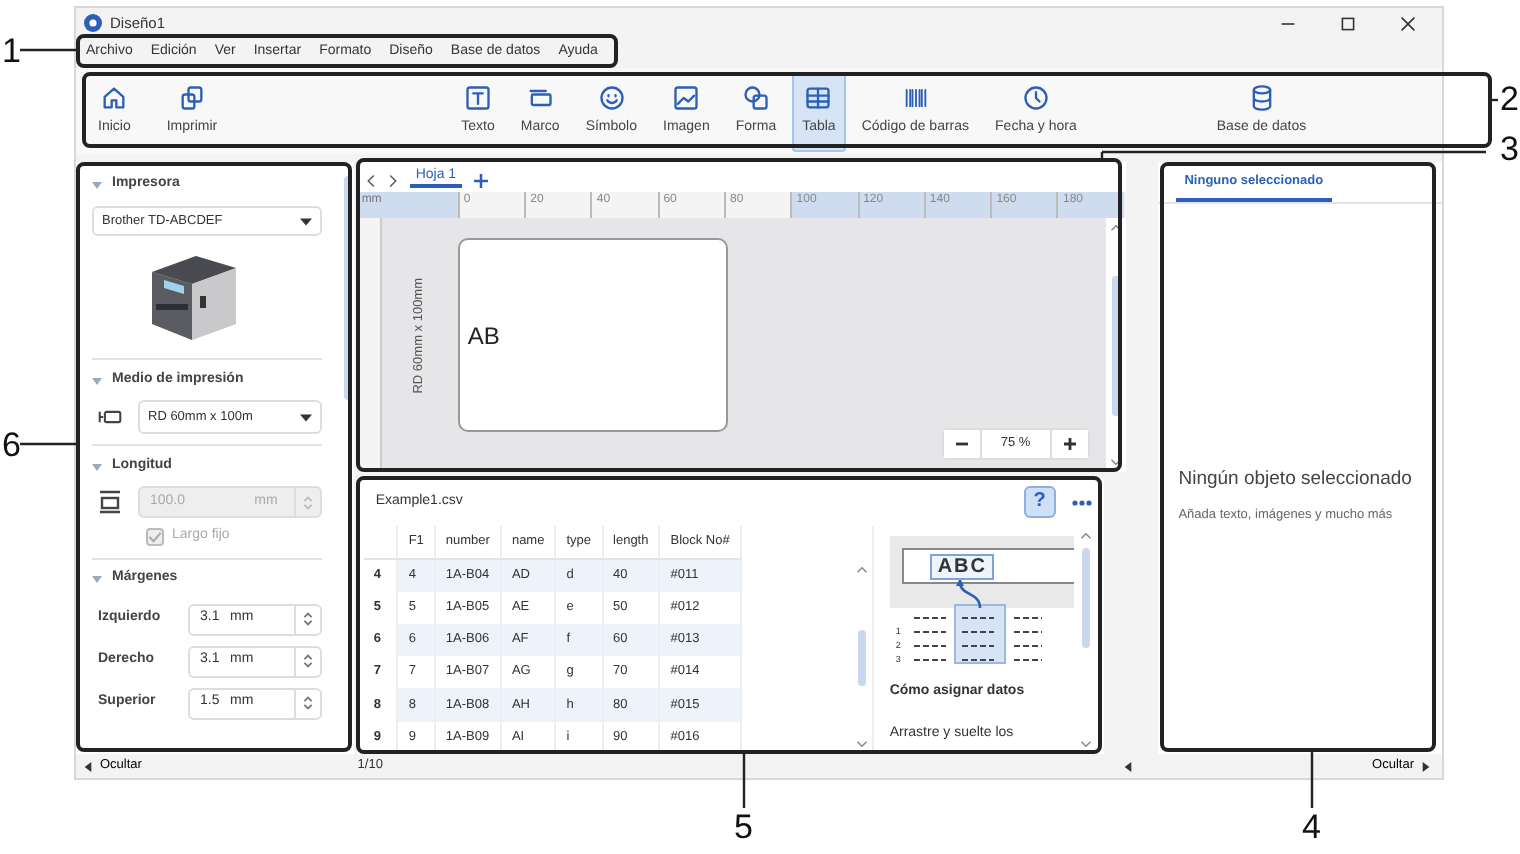 The height and width of the screenshot is (854, 1520). Describe the element at coordinates (1115, 462) in the screenshot. I see `scroll-down-icon` at that location.